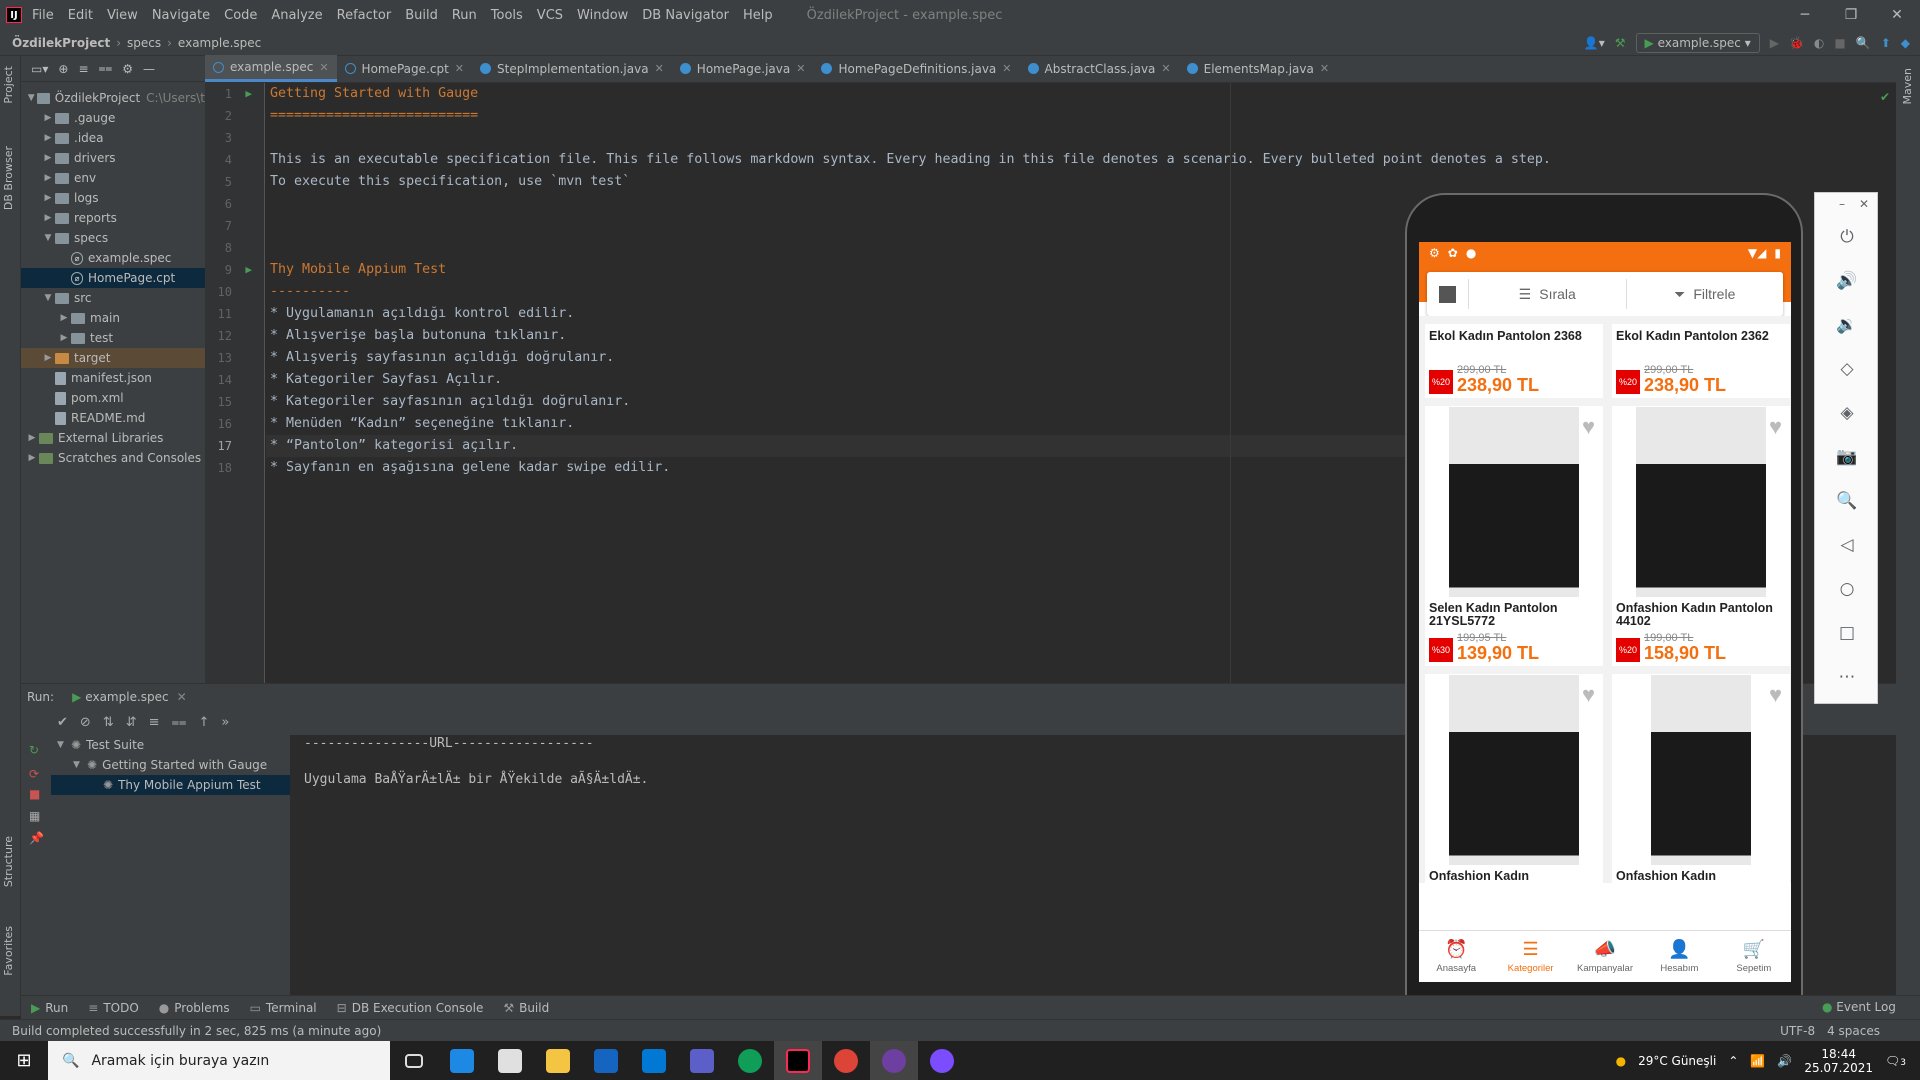 The height and width of the screenshot is (1080, 1920). What do you see at coordinates (558, 1060) in the screenshot?
I see `explorer-icon` at bounding box center [558, 1060].